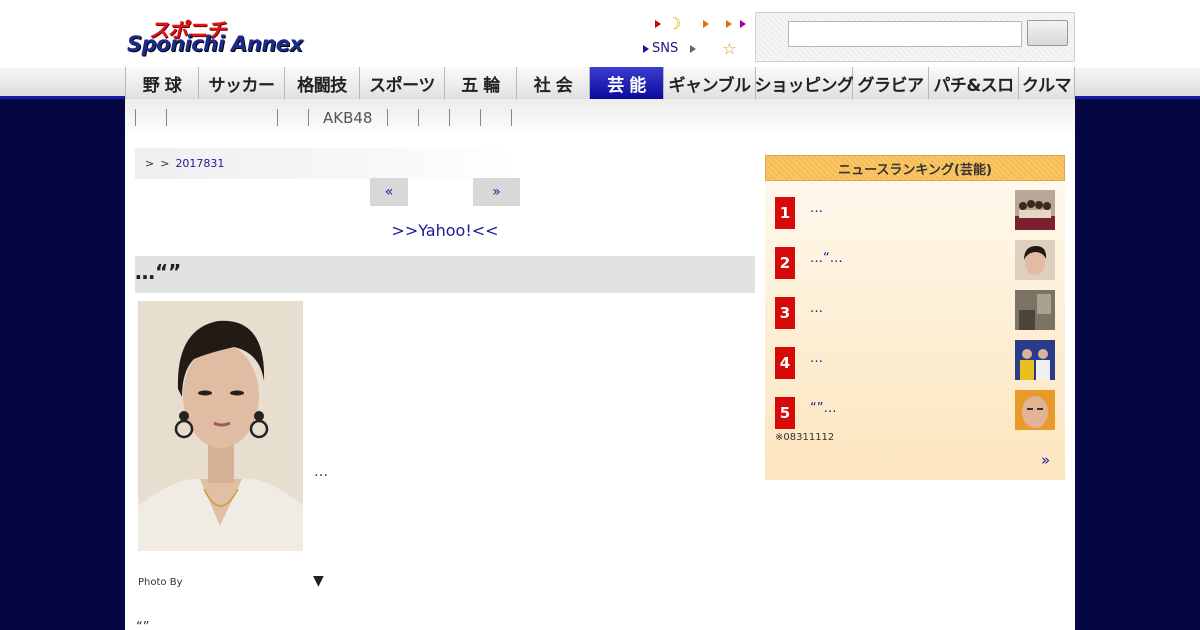 This screenshot has width=1200, height=630. I want to click on nav-item-society: 社 会, so click(553, 83).